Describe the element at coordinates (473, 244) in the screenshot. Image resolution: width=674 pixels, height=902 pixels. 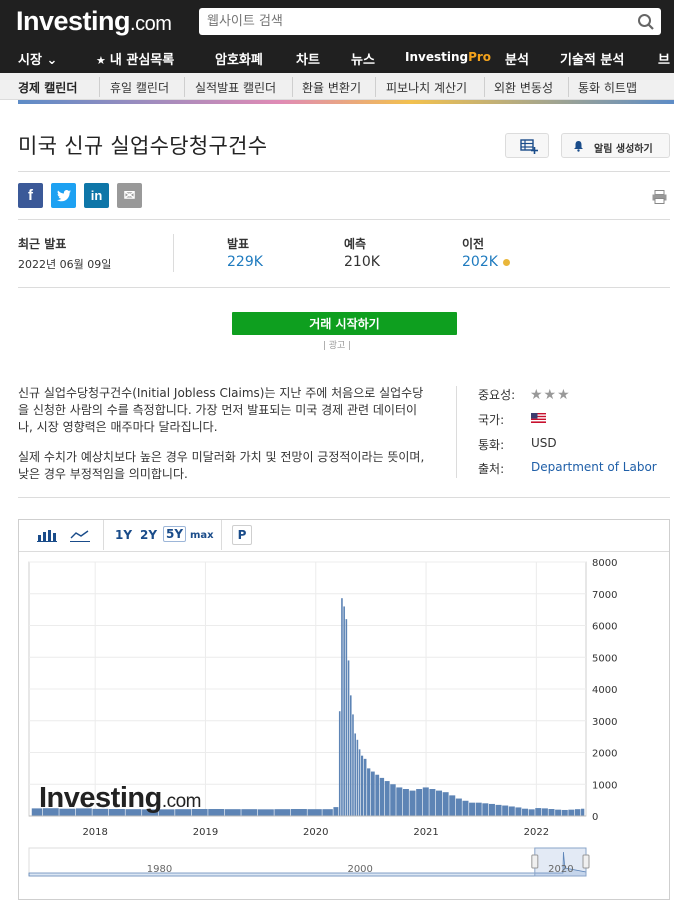
I see `previous-label: 이전` at that location.